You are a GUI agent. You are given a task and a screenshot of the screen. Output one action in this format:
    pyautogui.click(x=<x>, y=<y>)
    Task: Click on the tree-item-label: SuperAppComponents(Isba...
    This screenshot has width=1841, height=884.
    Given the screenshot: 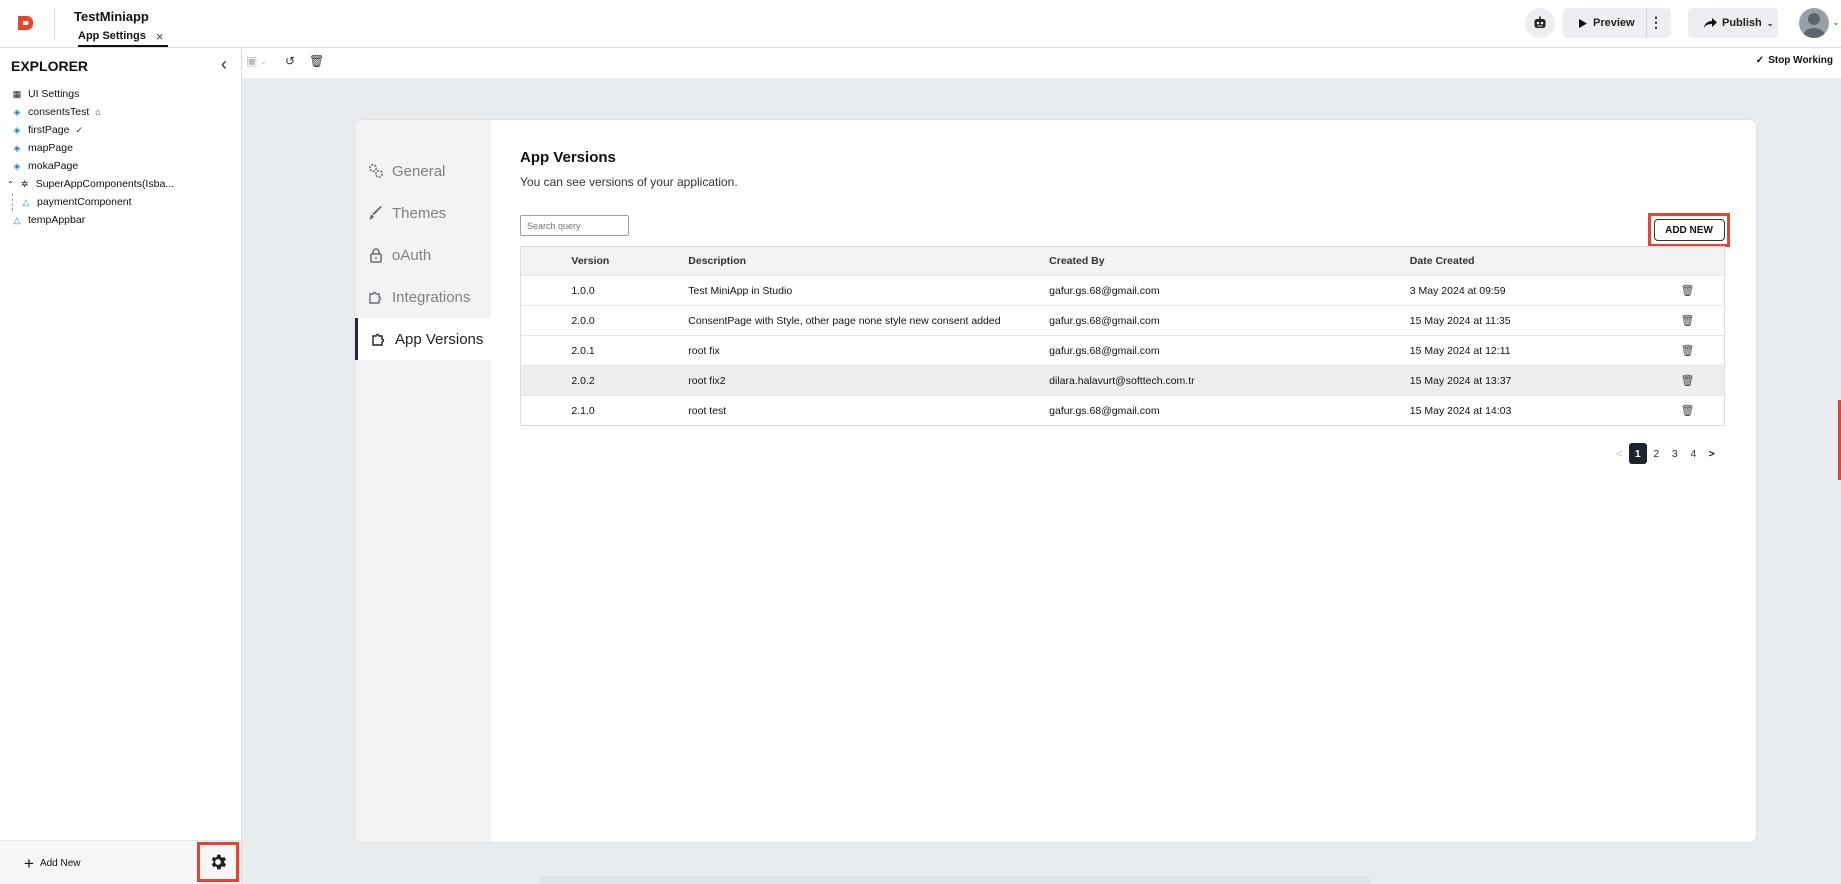 What is the action you would take?
    pyautogui.click(x=105, y=184)
    